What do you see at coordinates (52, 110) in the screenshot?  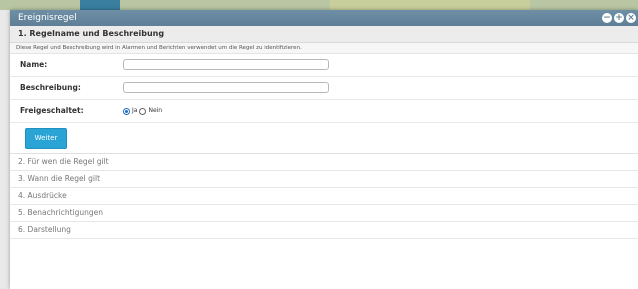 I see `enabled-label: Freigeschaltet:` at bounding box center [52, 110].